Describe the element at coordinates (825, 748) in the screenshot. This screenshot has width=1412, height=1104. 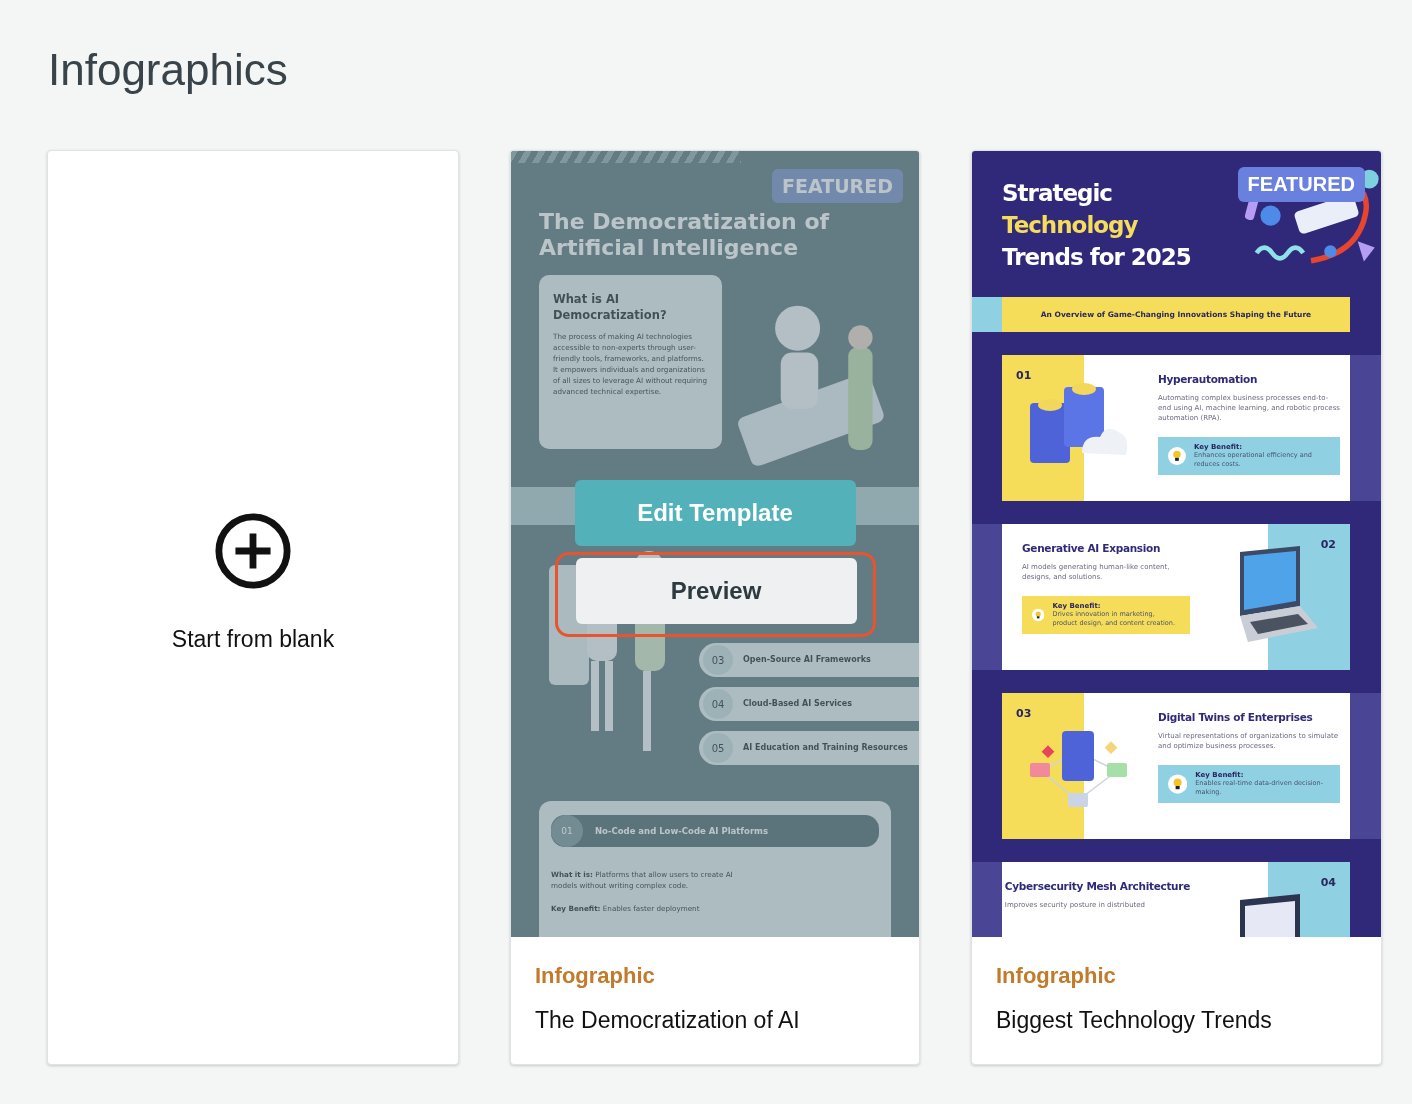
I see `step-label: AI Education and Training Resources` at that location.